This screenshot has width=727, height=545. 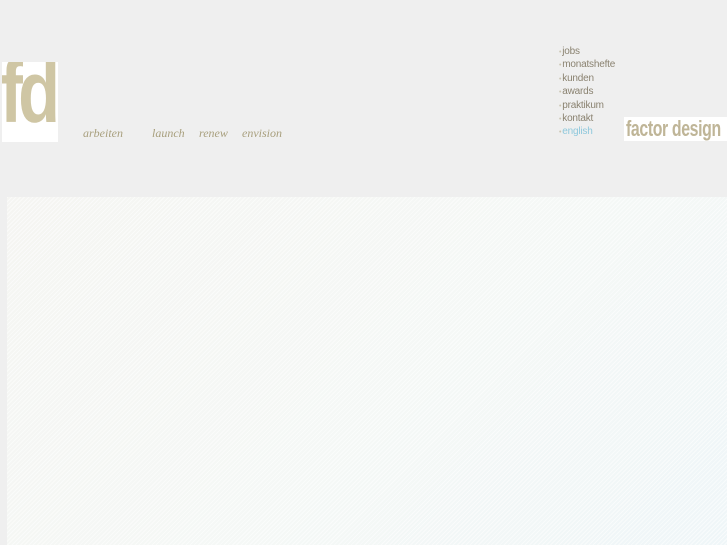 I want to click on side-nav-kunden: •kunden, so click(x=587, y=78).